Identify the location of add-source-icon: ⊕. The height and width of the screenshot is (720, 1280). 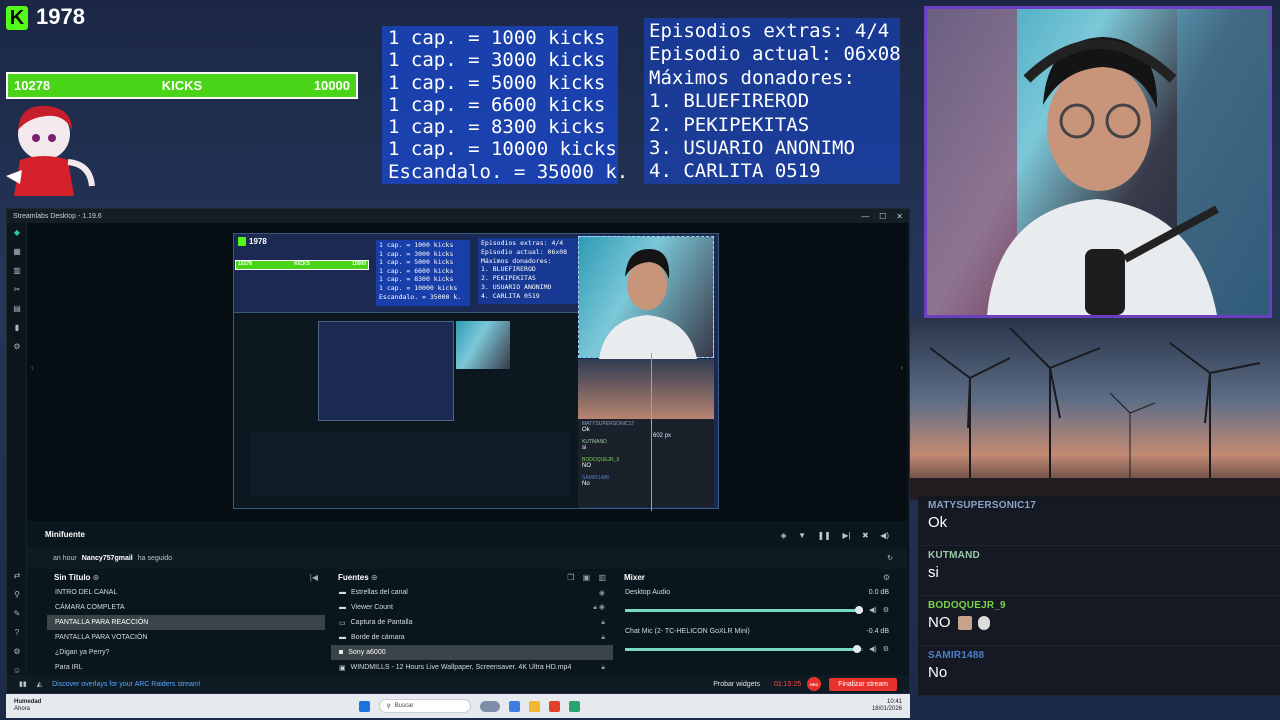
(374, 577).